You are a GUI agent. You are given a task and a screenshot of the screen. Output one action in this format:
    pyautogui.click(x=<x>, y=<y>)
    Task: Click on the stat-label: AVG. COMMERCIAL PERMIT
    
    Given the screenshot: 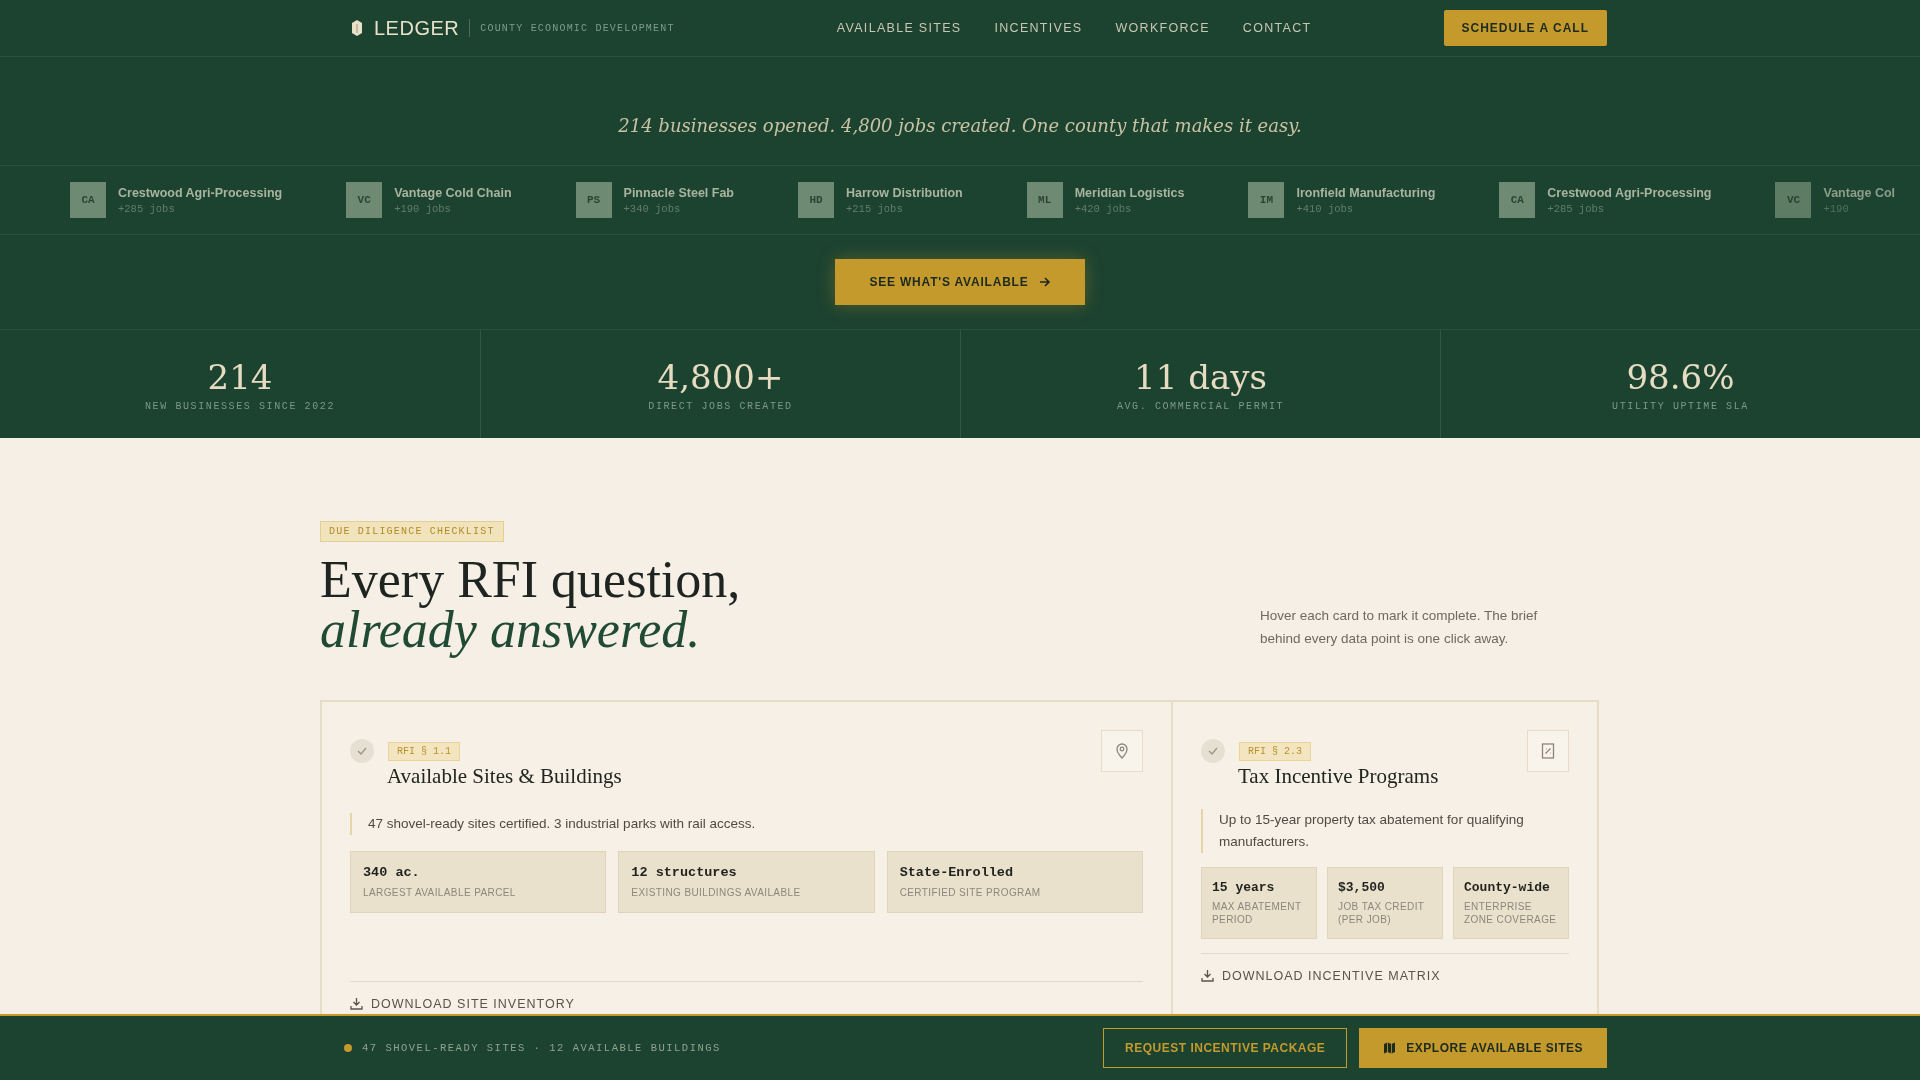 What is the action you would take?
    pyautogui.click(x=1200, y=406)
    